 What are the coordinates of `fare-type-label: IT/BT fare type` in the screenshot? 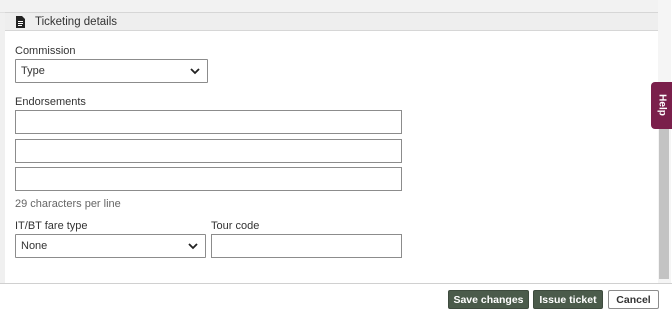 It's located at (51, 226).